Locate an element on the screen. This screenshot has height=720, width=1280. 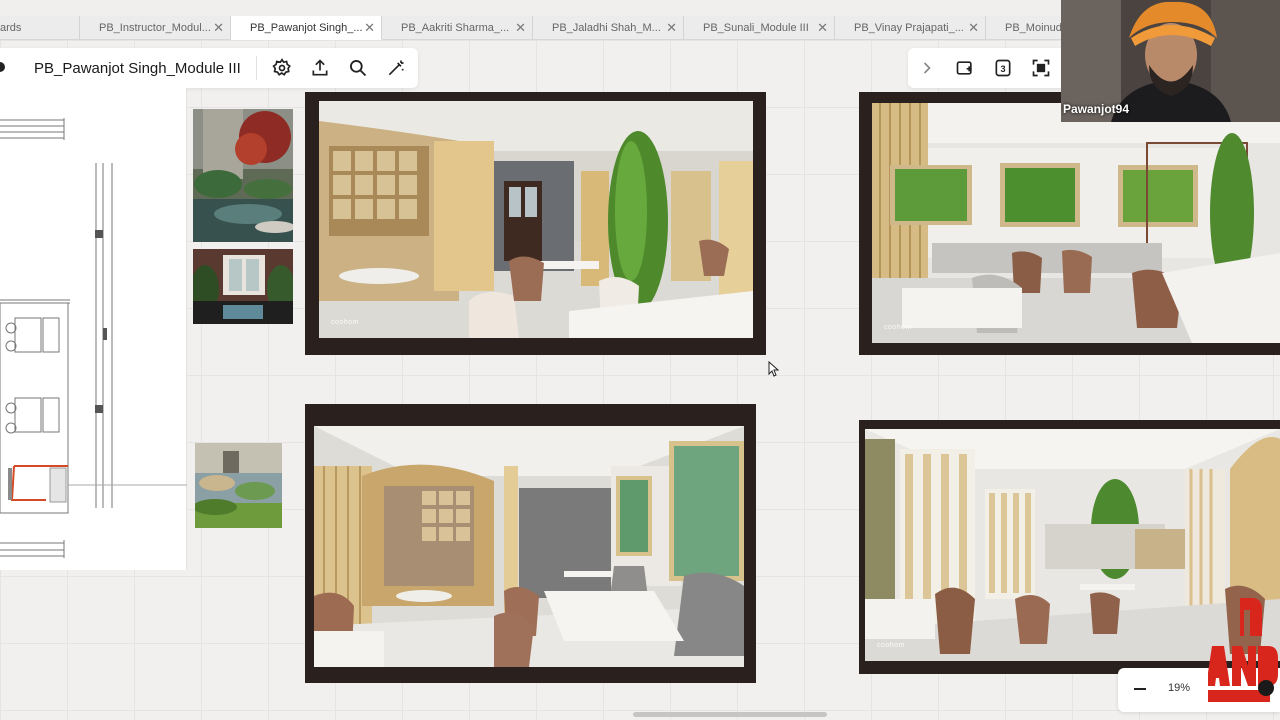
floor-plan-drawing is located at coordinates (93, 338).